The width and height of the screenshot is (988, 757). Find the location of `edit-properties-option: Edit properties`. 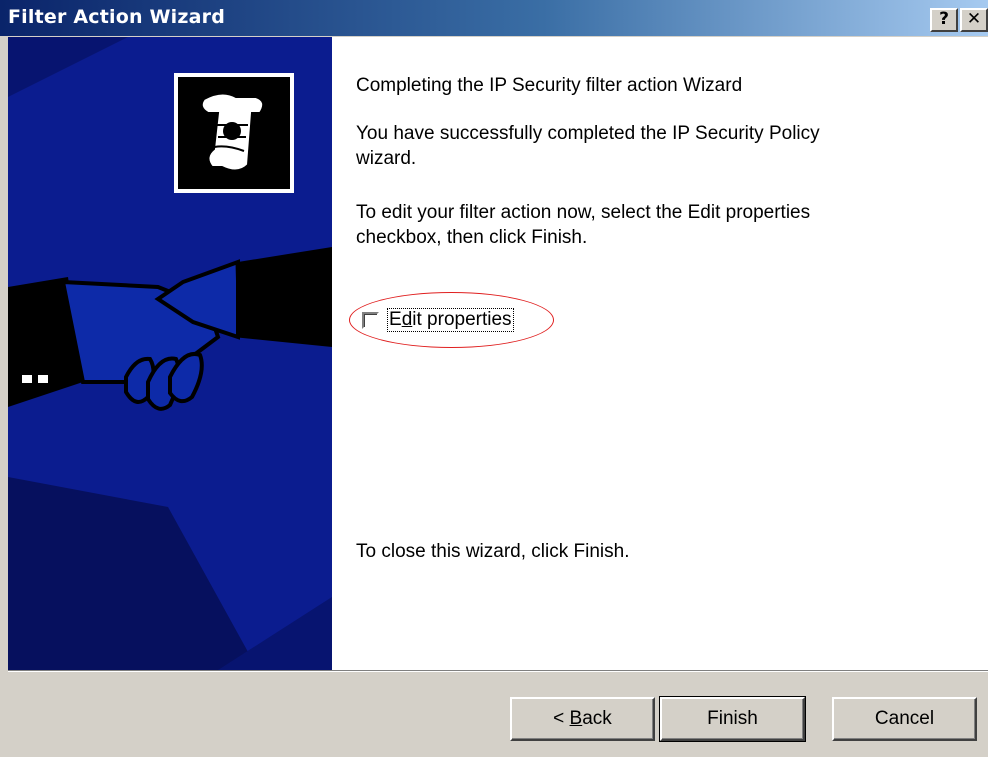

edit-properties-option: Edit properties is located at coordinates (458, 322).